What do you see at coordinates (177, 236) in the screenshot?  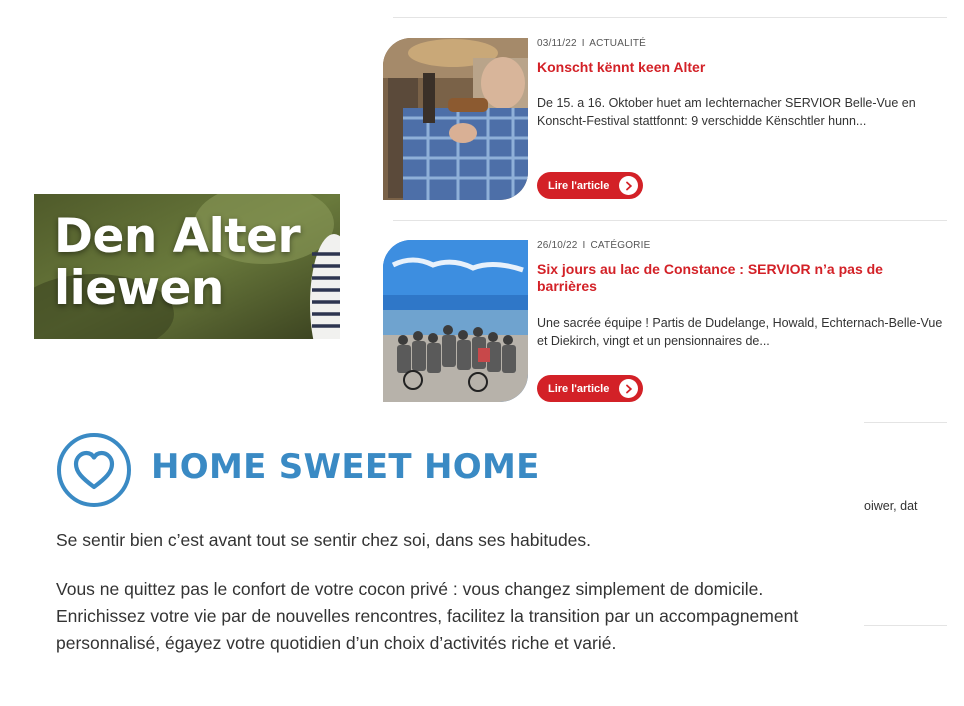 I see `banner-line: Den Alter` at bounding box center [177, 236].